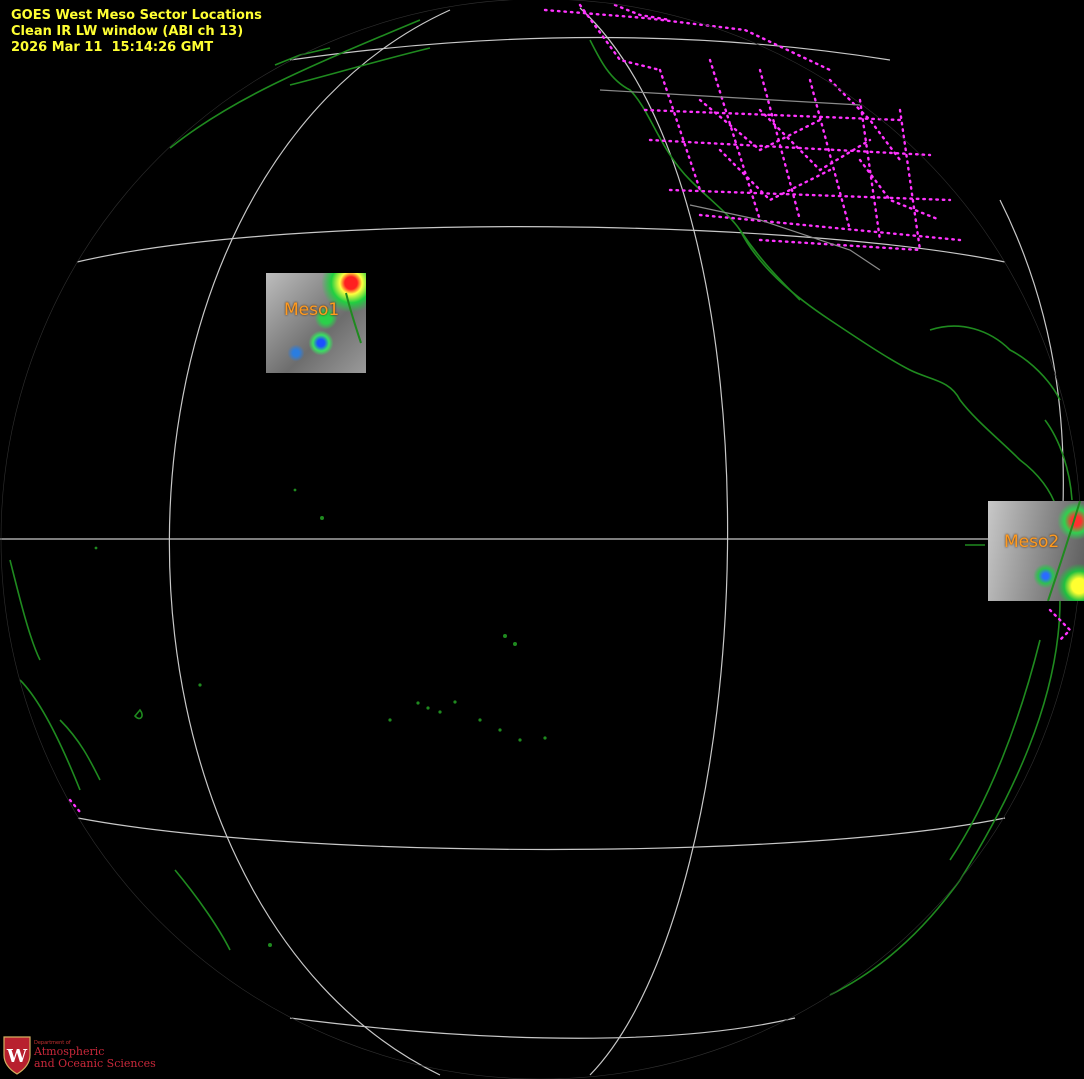 The width and height of the screenshot is (1084, 1079). I want to click on logo-line2: and Oceanic Sciences, so click(95, 1063).